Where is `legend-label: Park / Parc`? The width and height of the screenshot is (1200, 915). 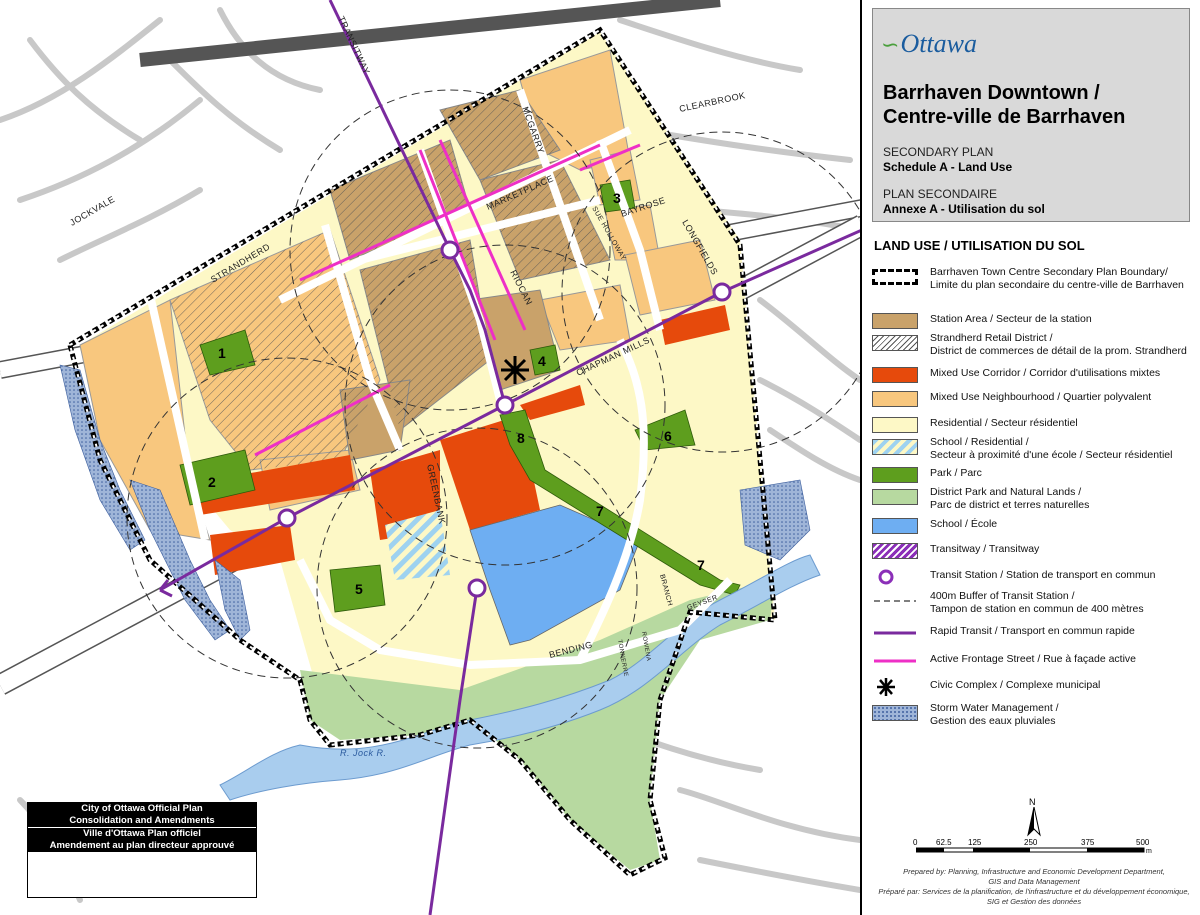 legend-label: Park / Parc is located at coordinates (956, 473).